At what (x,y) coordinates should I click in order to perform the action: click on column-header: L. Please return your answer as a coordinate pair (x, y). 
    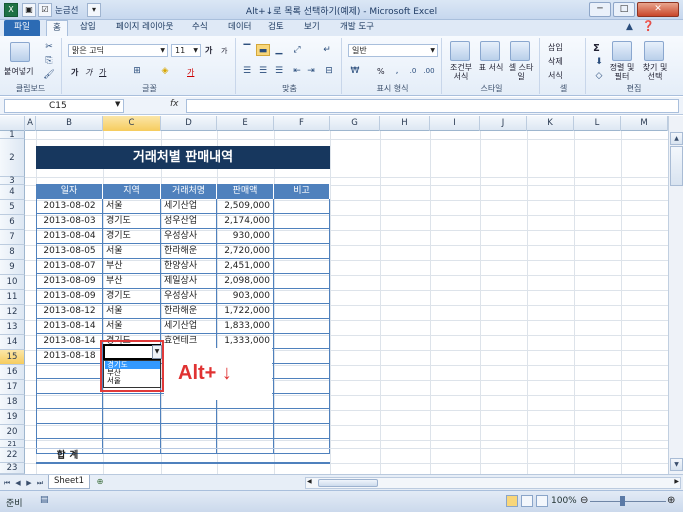
    Looking at the image, I should click on (597, 123).